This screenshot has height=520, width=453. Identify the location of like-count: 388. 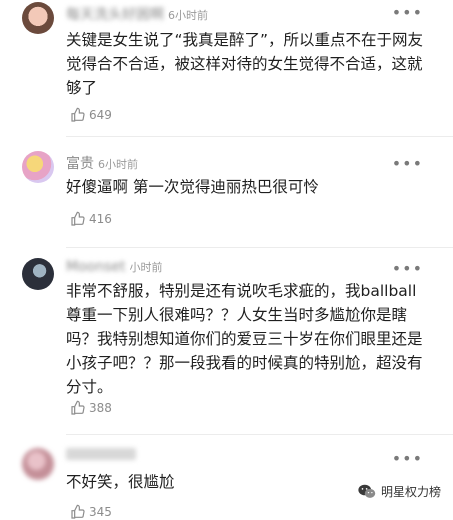
(100, 408).